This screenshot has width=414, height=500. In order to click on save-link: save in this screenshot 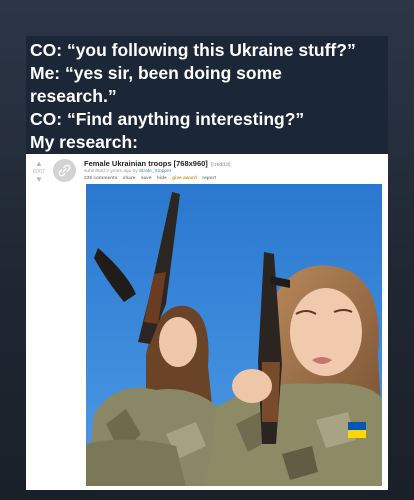, I will do `click(146, 178)`.